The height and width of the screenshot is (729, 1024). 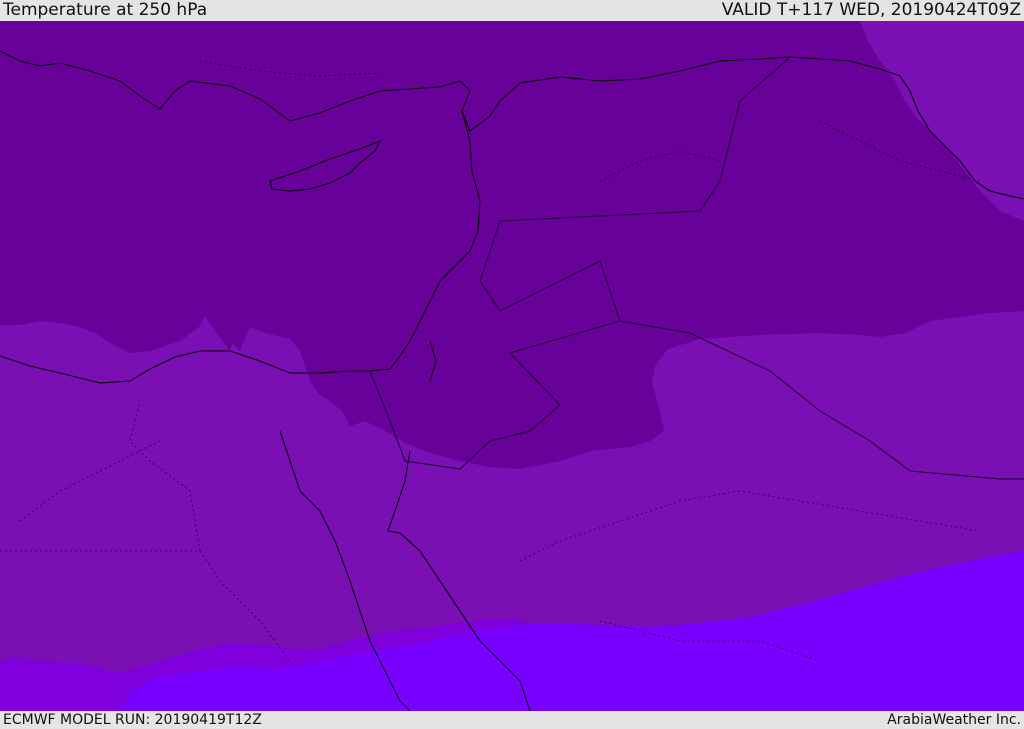 What do you see at coordinates (871, 10) in the screenshot?
I see `valid-time: VALID T+117 WED, 20190424T09Z` at bounding box center [871, 10].